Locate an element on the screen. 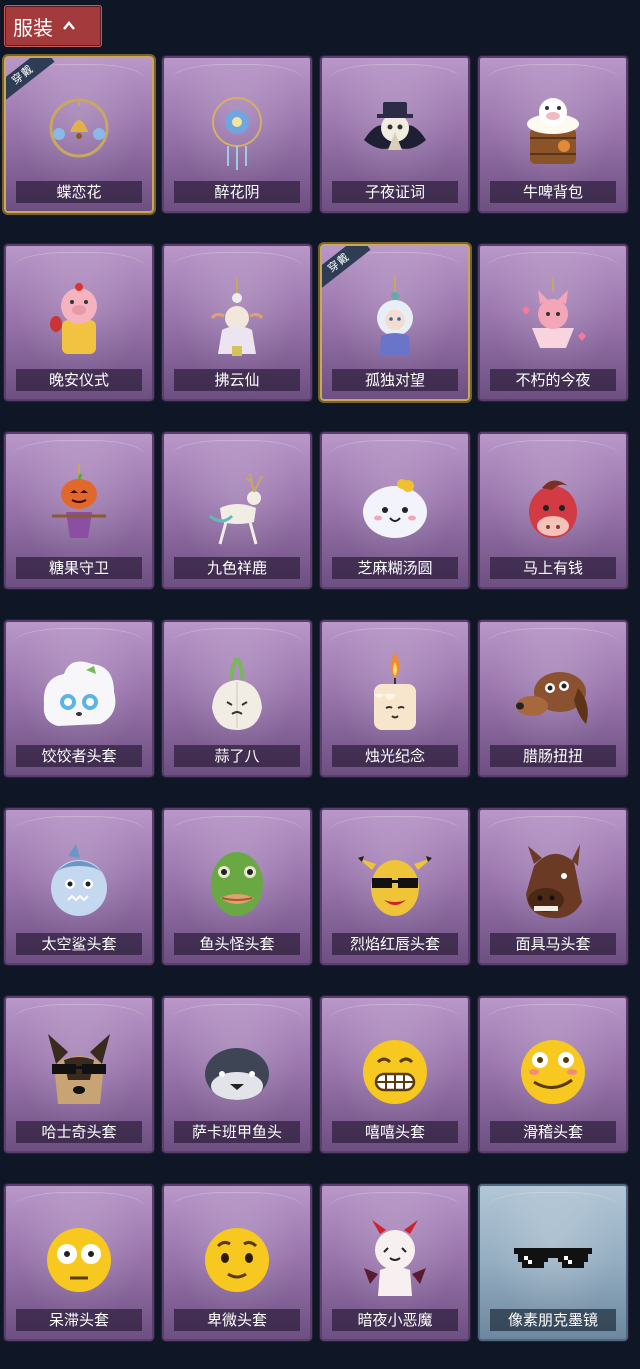 The image size is (640, 1369). costume-card: 哈士奇头套 is located at coordinates (79, 1074).